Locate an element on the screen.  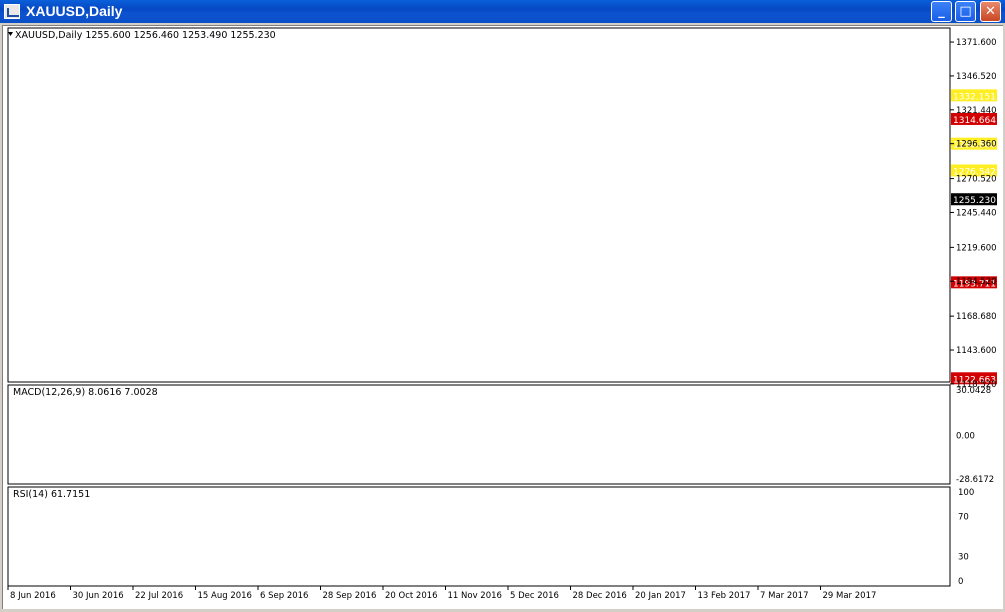
x-tick-label: 20 Jan 2017 is located at coordinates (660, 596).